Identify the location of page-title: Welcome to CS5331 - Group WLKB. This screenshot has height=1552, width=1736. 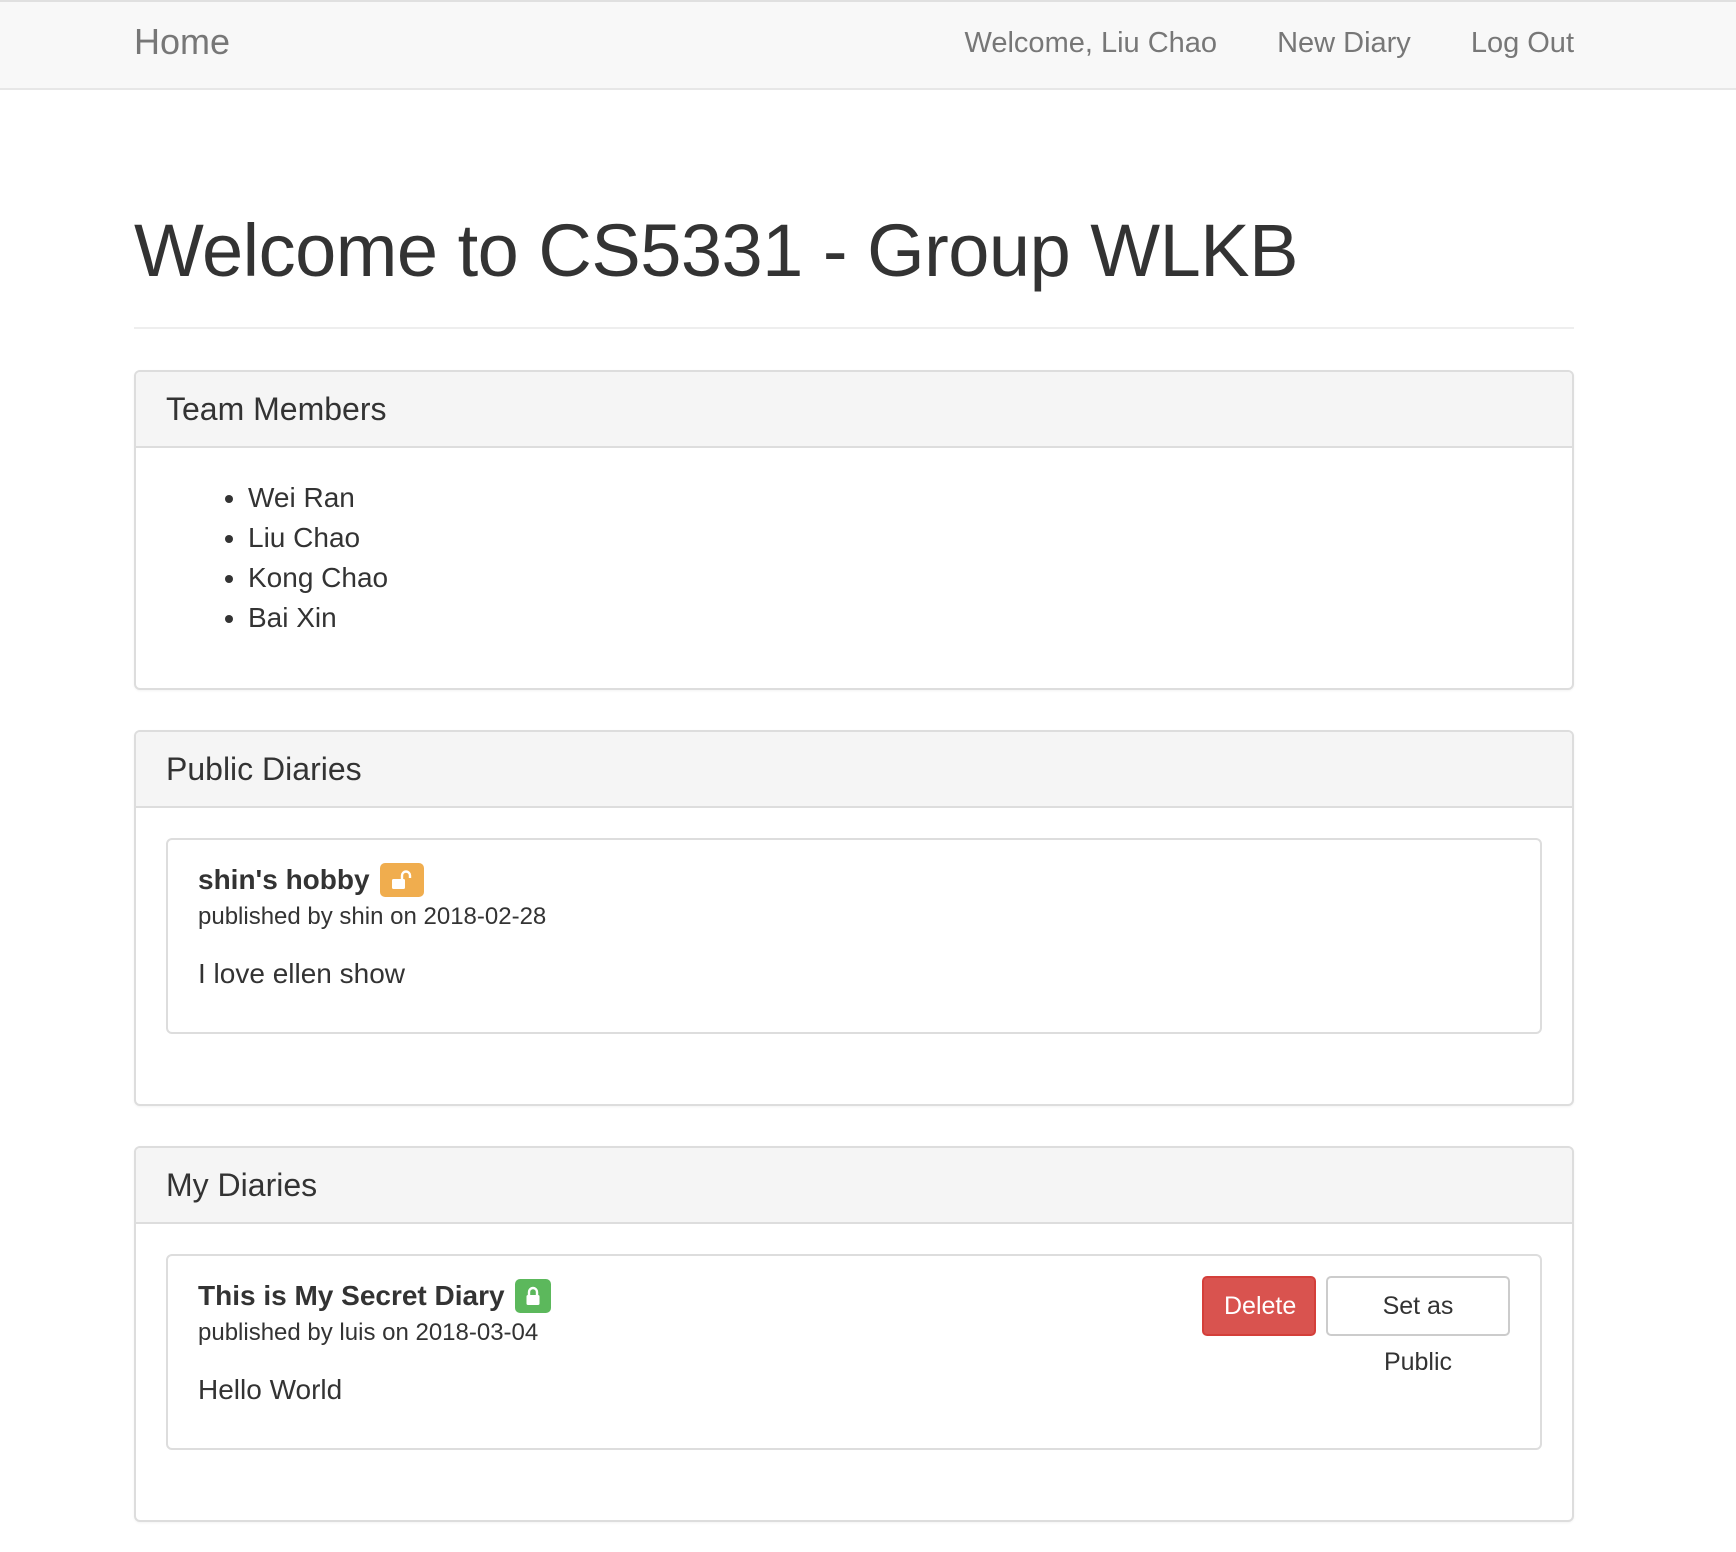
(716, 250).